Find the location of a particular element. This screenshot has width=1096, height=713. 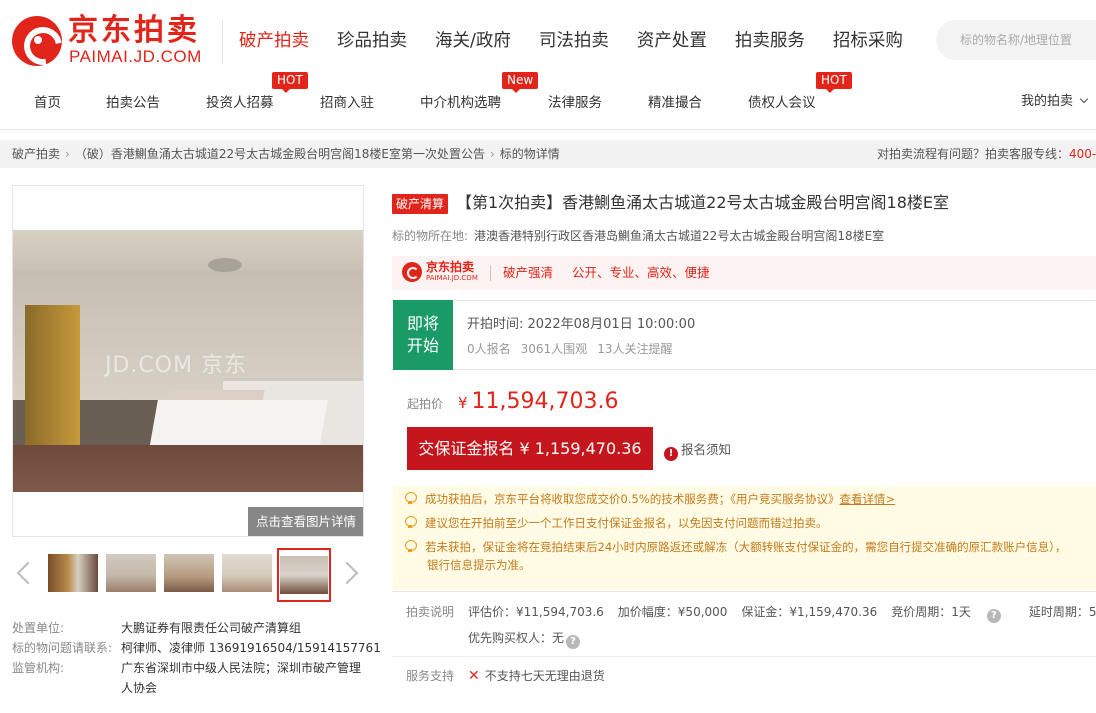

deposit-signup-button: 交保证金报名 ¥ 1,159,470.36 is located at coordinates (530, 448).